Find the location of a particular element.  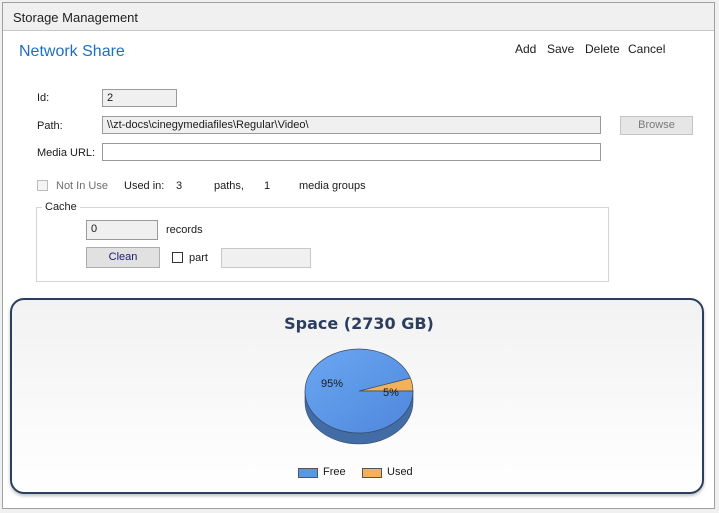

pie-data-label-used: 5% is located at coordinates (391, 393).